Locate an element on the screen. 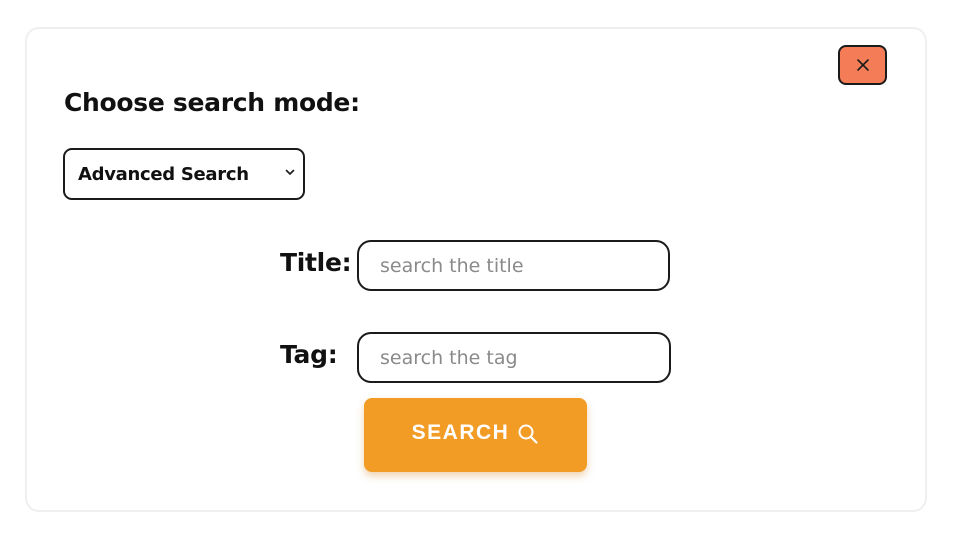 The height and width of the screenshot is (540, 975). close-icon is located at coordinates (862, 65).